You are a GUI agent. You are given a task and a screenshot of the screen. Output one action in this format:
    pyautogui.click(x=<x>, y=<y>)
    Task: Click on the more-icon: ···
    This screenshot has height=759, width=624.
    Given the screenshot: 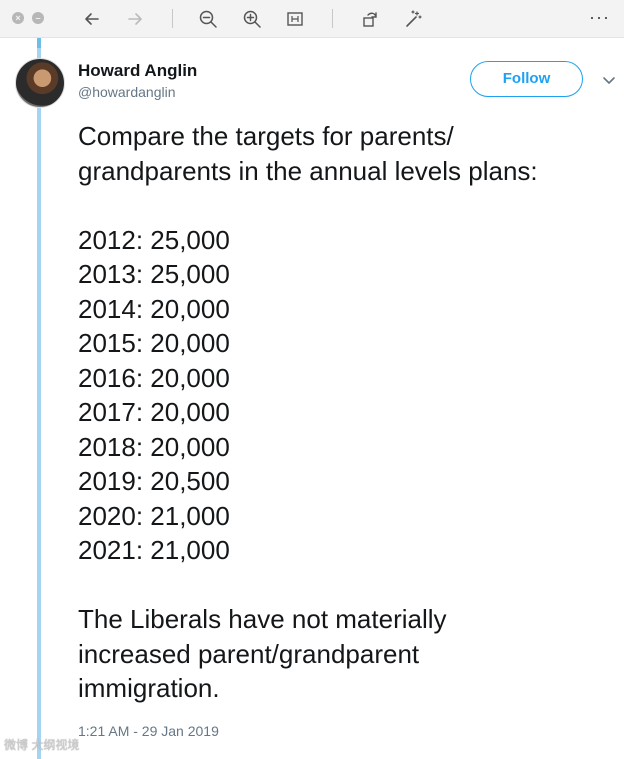 What is the action you would take?
    pyautogui.click(x=599, y=17)
    